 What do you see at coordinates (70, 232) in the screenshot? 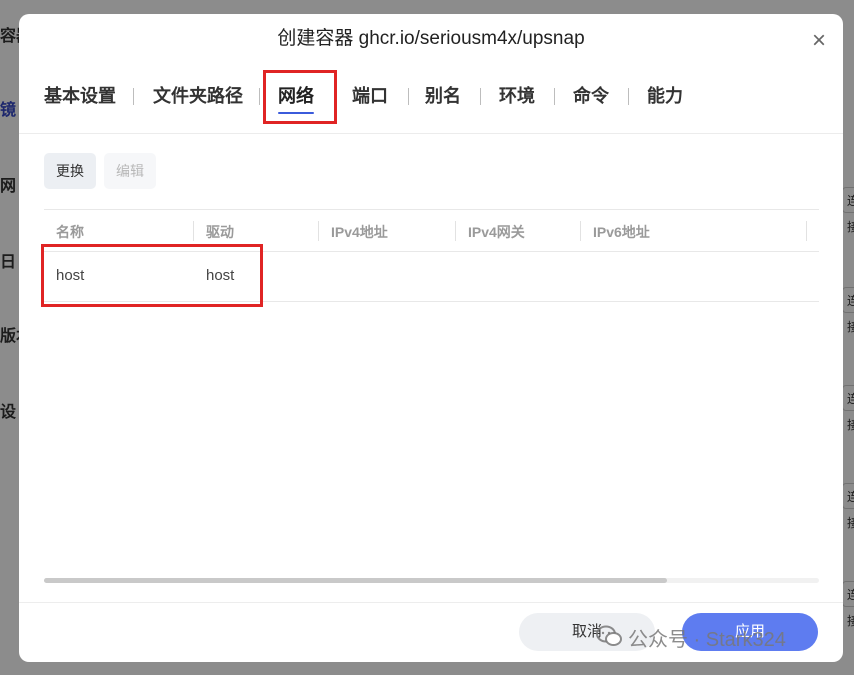
I see `column-header-name: 名称` at bounding box center [70, 232].